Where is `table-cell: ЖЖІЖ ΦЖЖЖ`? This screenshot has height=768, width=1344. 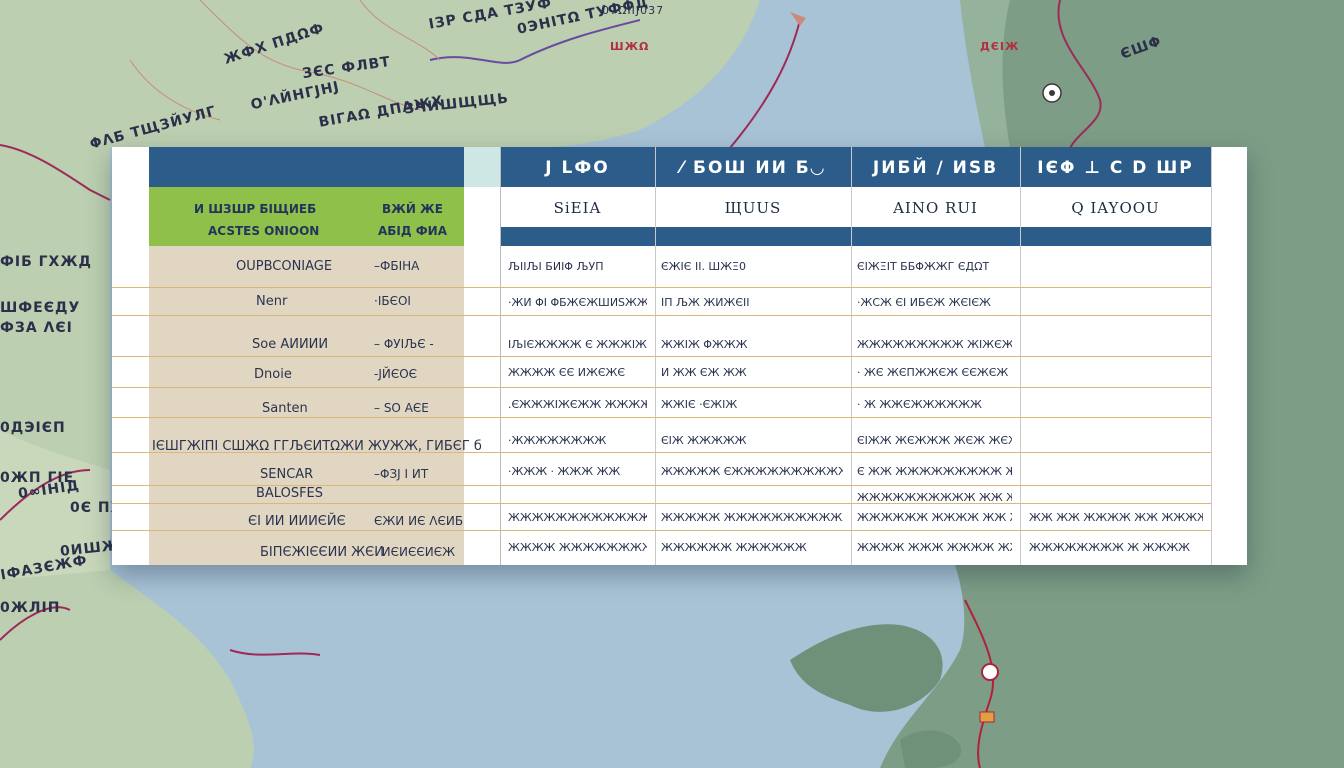
table-cell: ЖЖІЖ ΦЖЖЖ is located at coordinates (704, 344).